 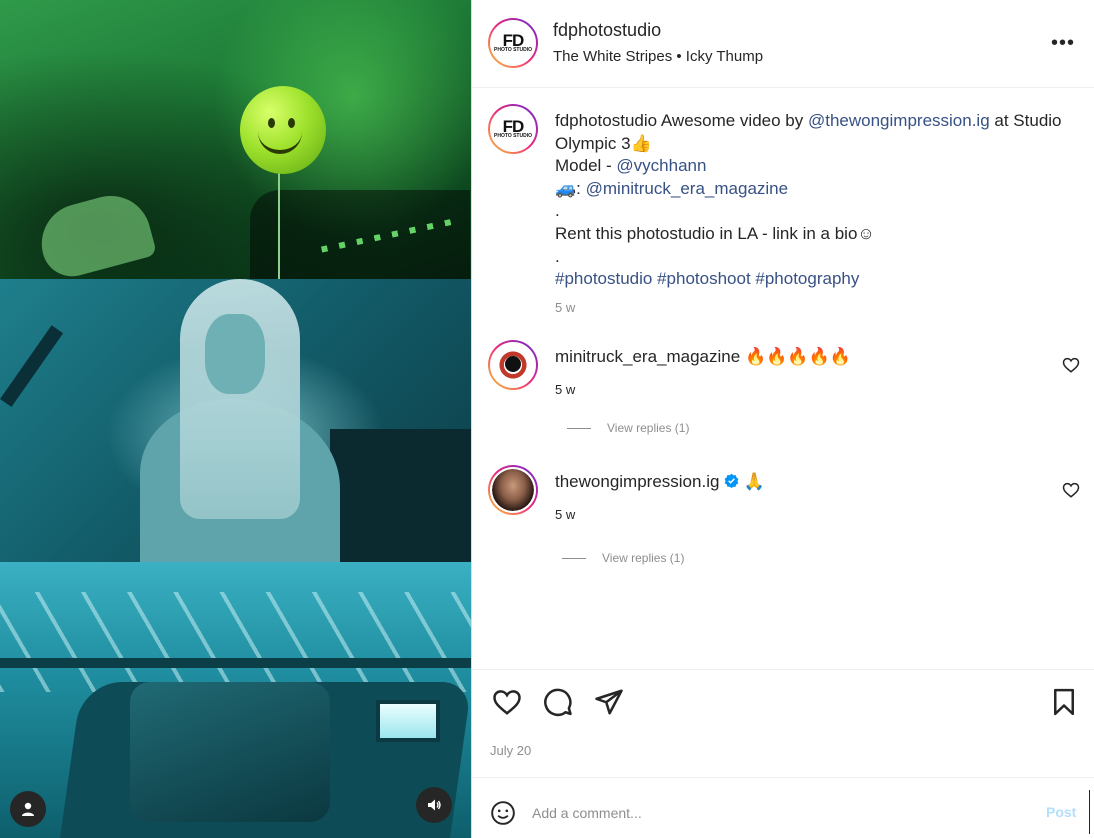 I want to click on post-comment-button: Post, so click(x=1061, y=812).